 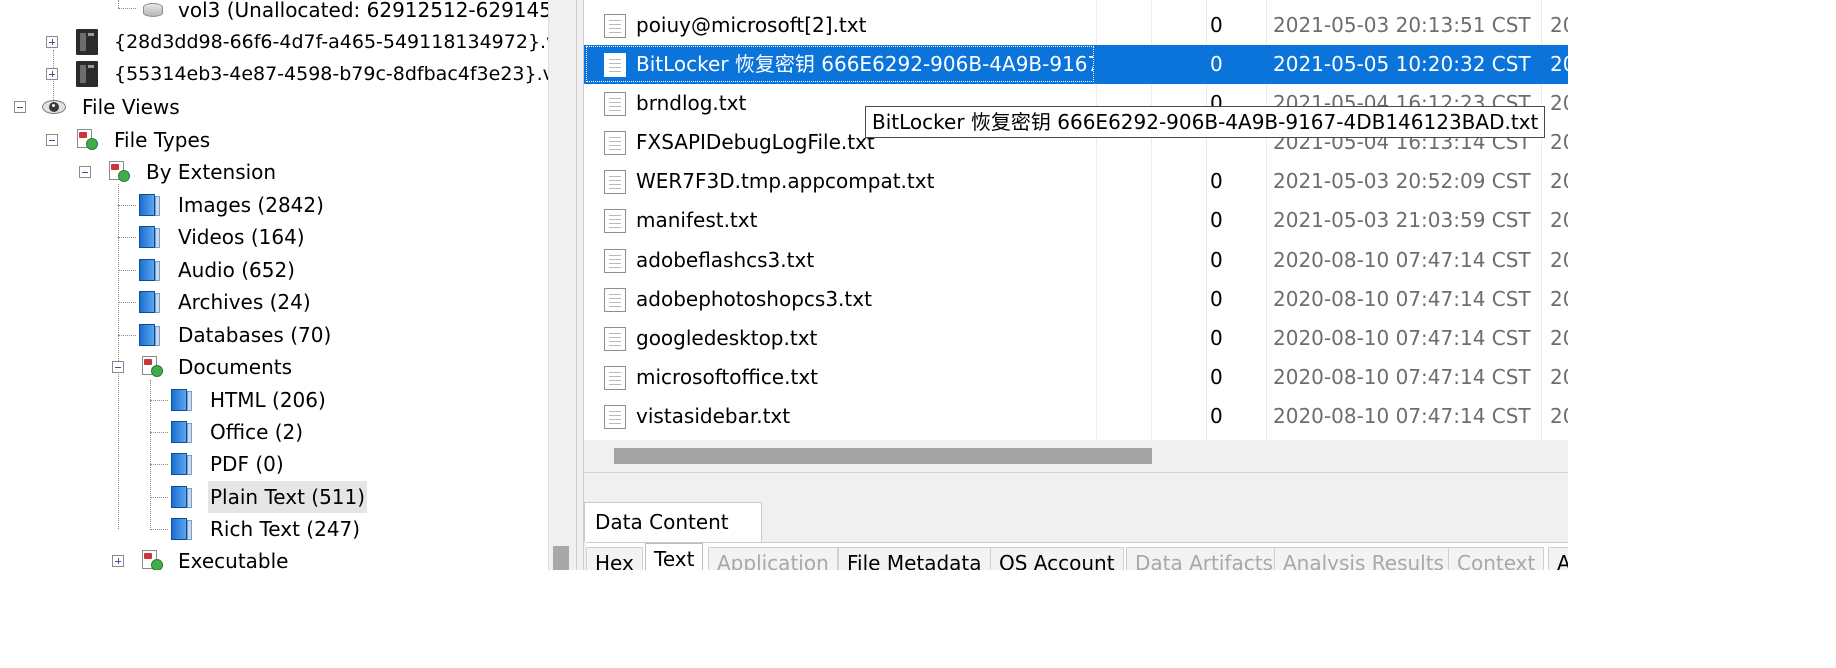 I want to click on tab-analysis-results: Analysis Results, so click(x=1363, y=558).